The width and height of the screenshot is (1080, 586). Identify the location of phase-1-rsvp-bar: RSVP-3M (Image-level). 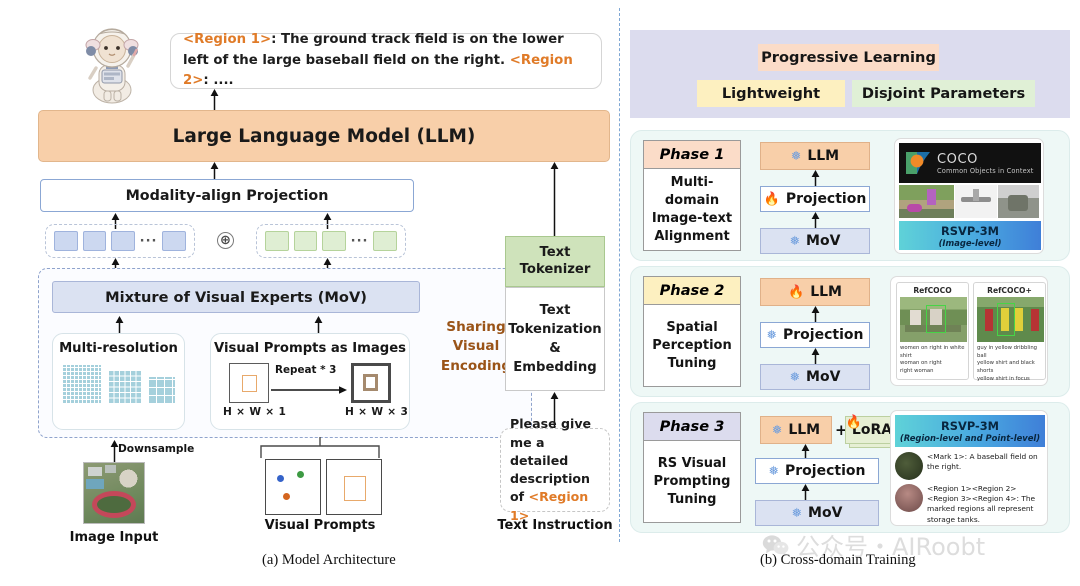
(970, 235).